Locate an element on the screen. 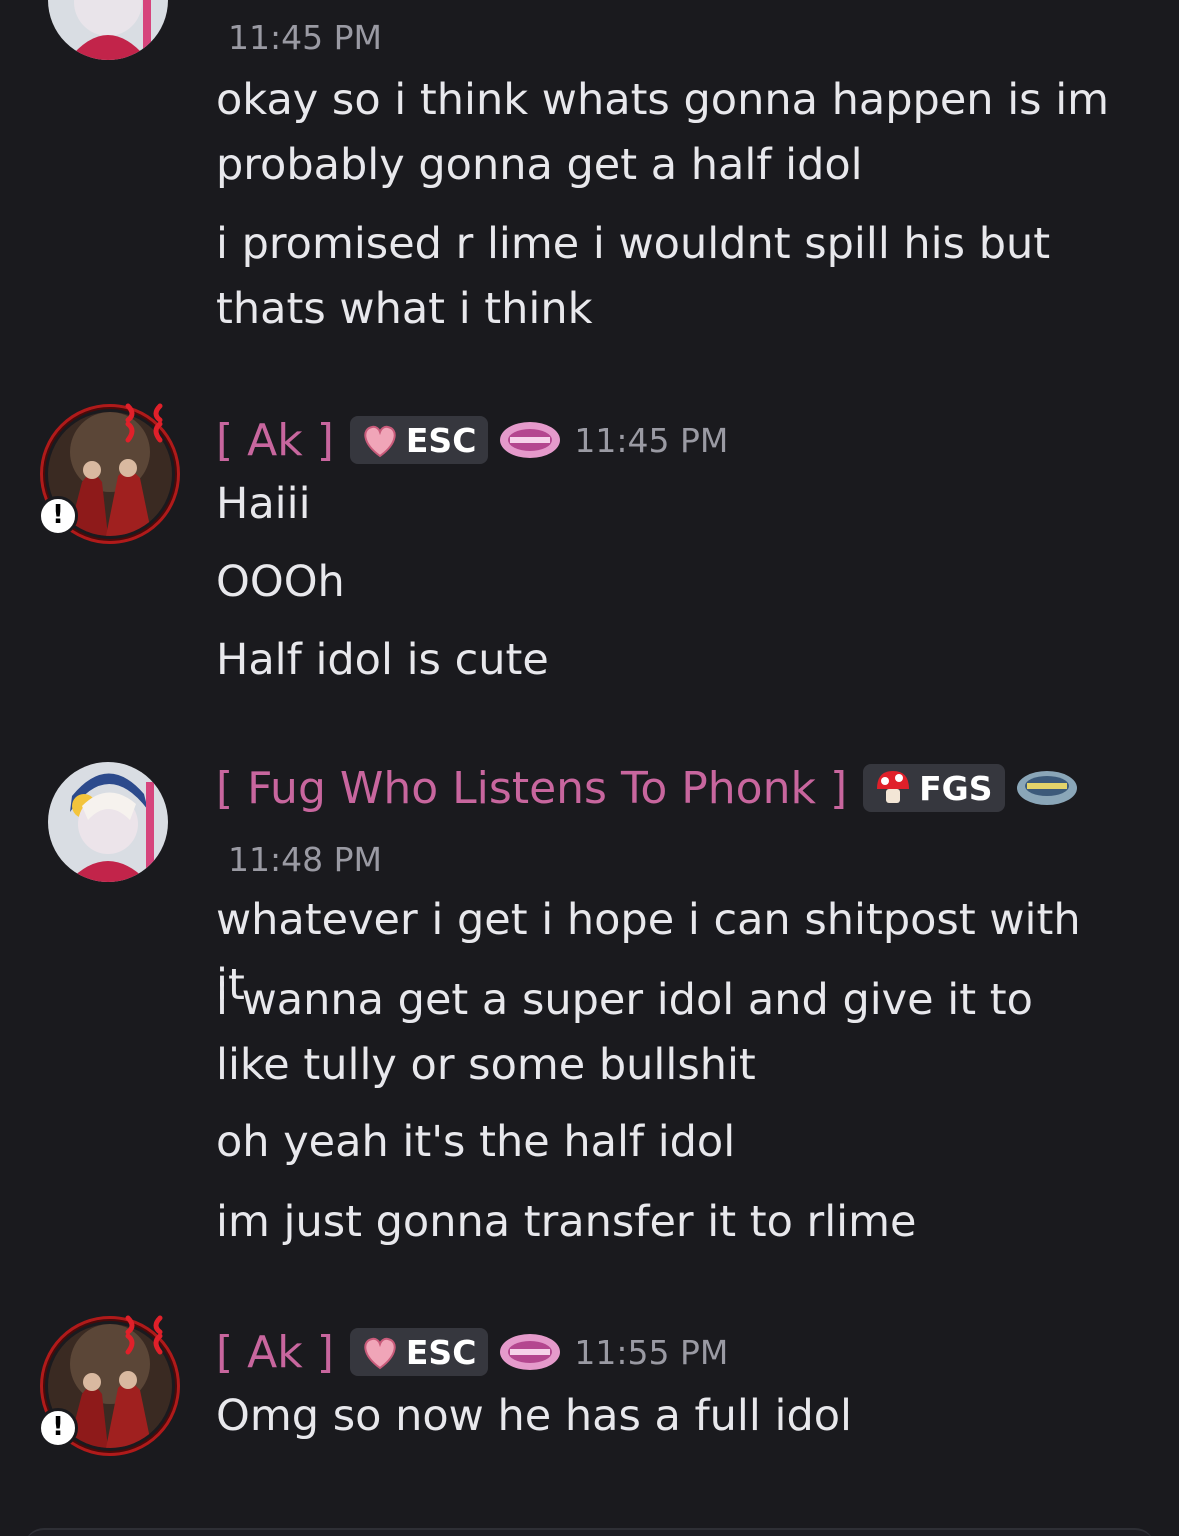 Image resolution: width=1179 pixels, height=1536 pixels. message-header: [ Fug Who Listens To Phonk ] FGS is located at coordinates (647, 788).